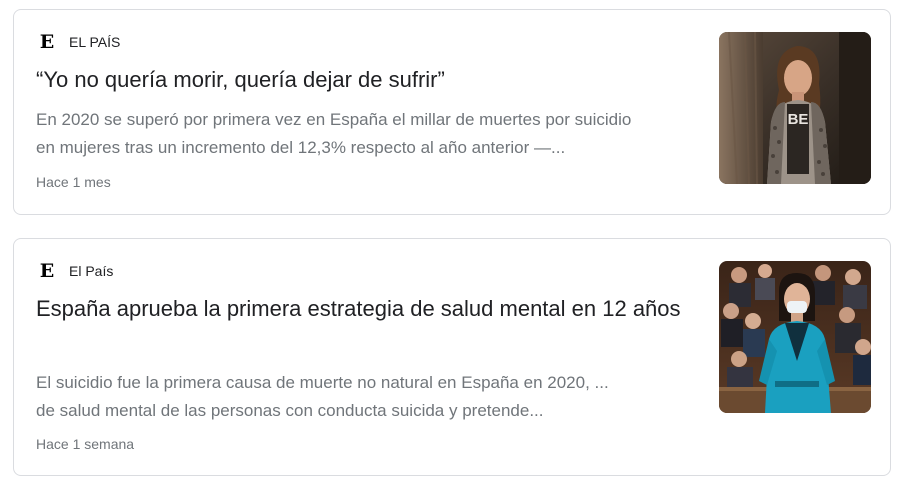 The width and height of the screenshot is (907, 489). I want to click on thumbnail-image: BE, so click(795, 108).